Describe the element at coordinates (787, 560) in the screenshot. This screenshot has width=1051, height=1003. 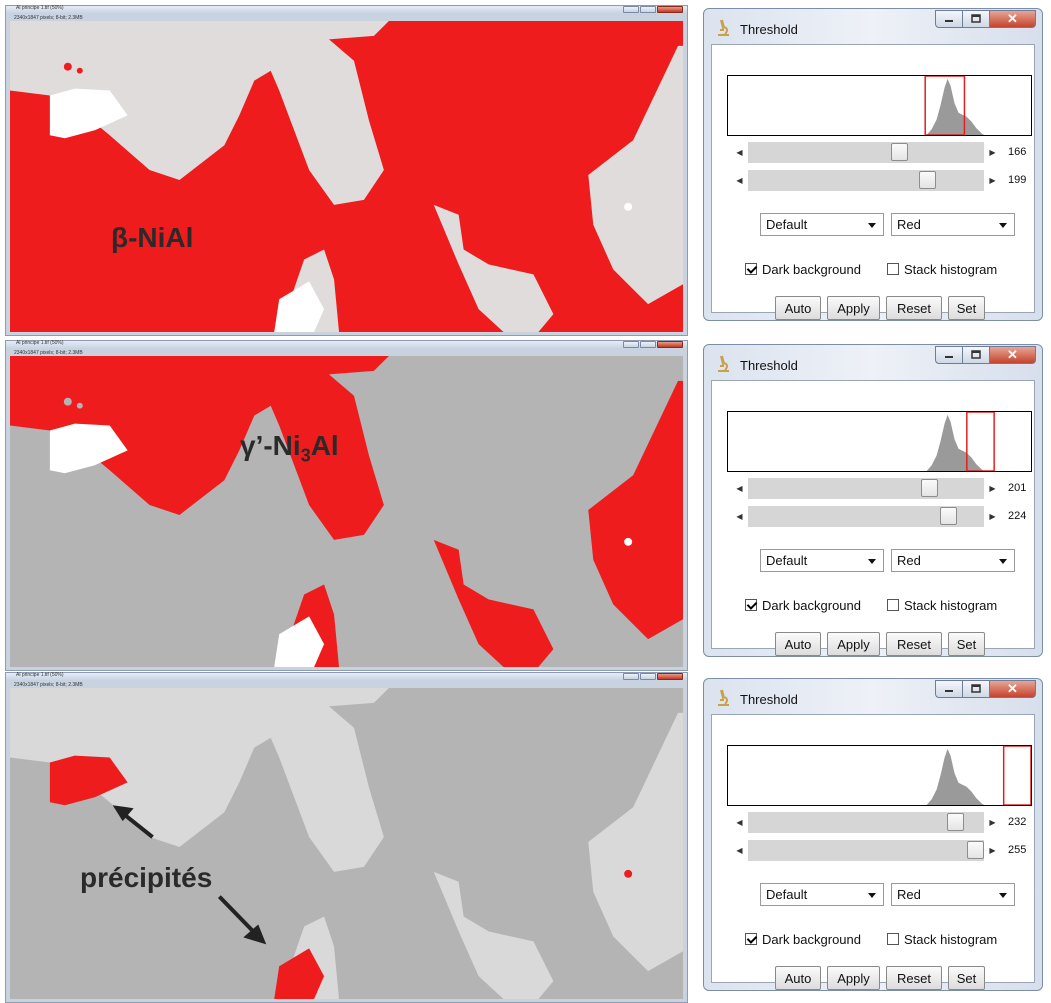
I see `method-select-value: Default` at that location.